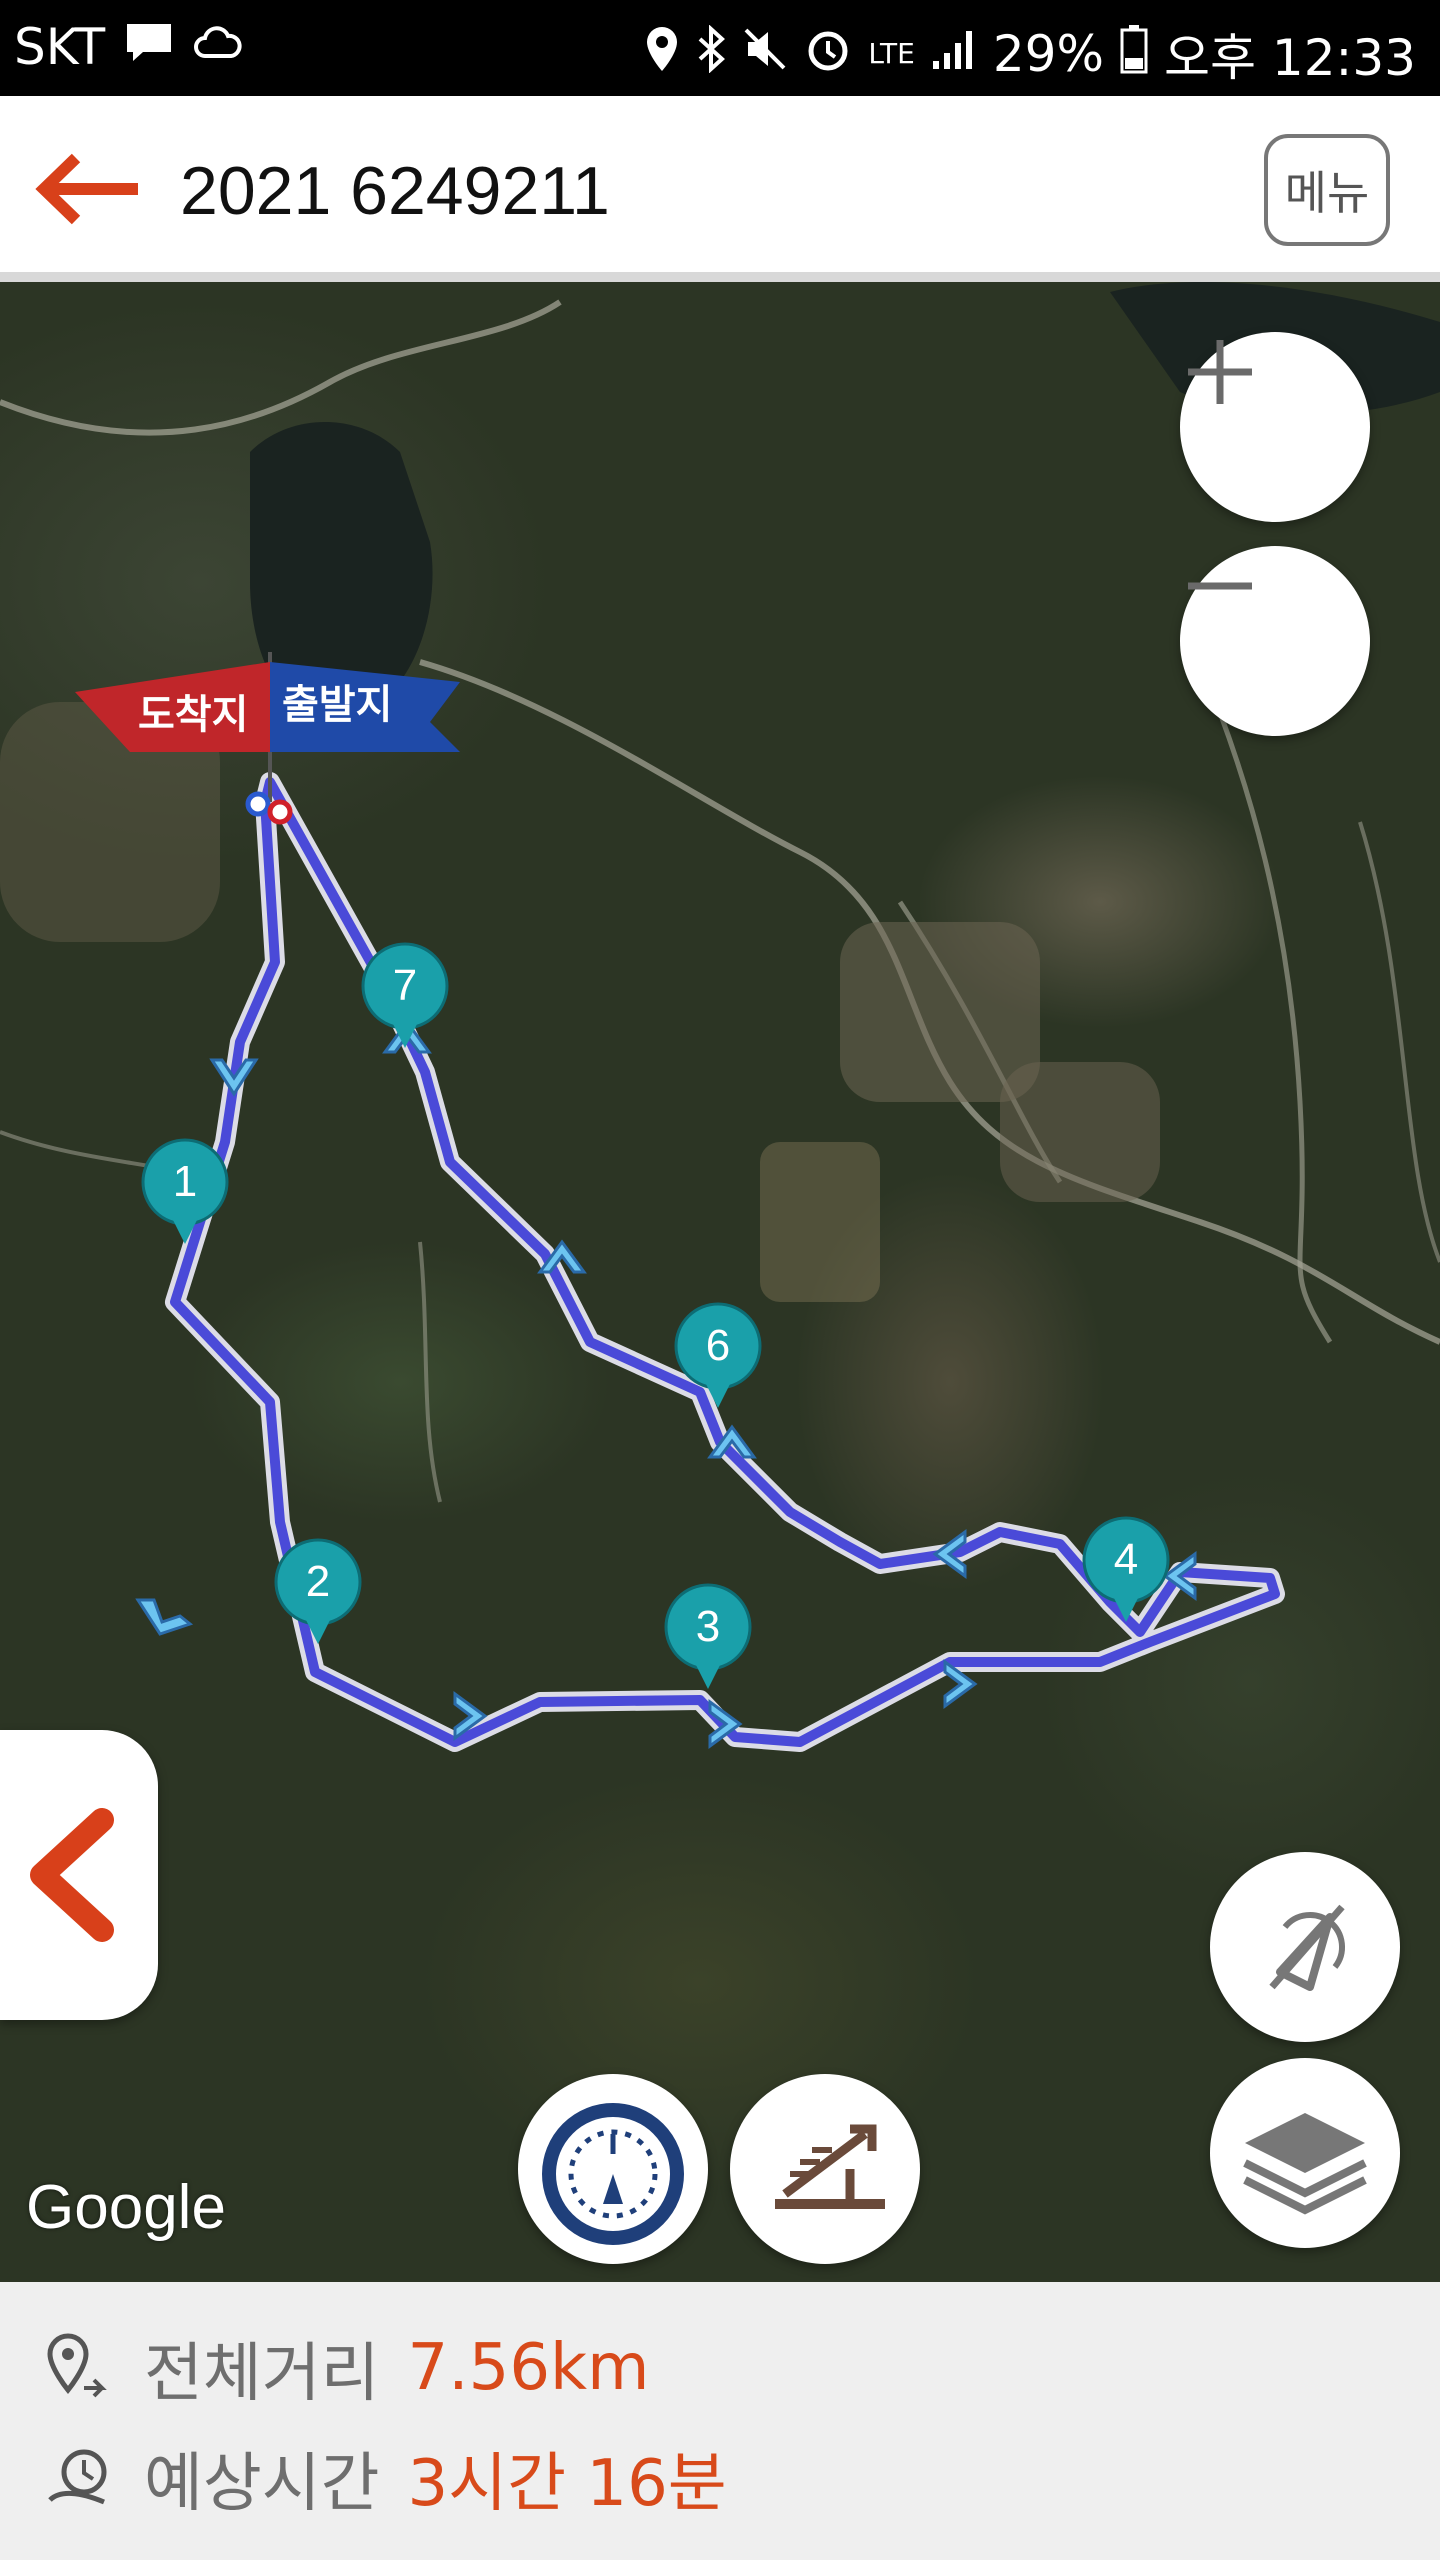 Image resolution: width=1440 pixels, height=2560 pixels. I want to click on location-icon, so click(662, 54).